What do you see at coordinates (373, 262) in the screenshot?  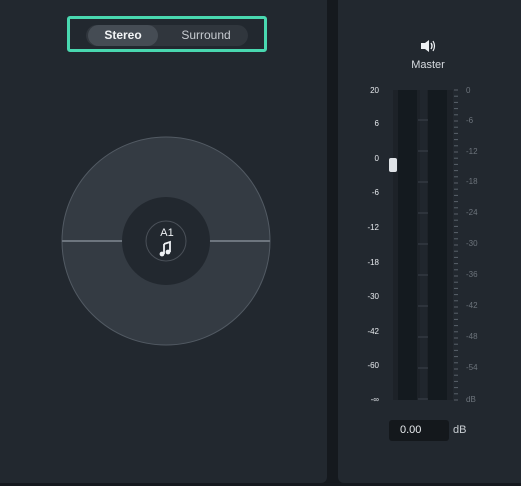 I see `meter-left-tick-label: -18` at bounding box center [373, 262].